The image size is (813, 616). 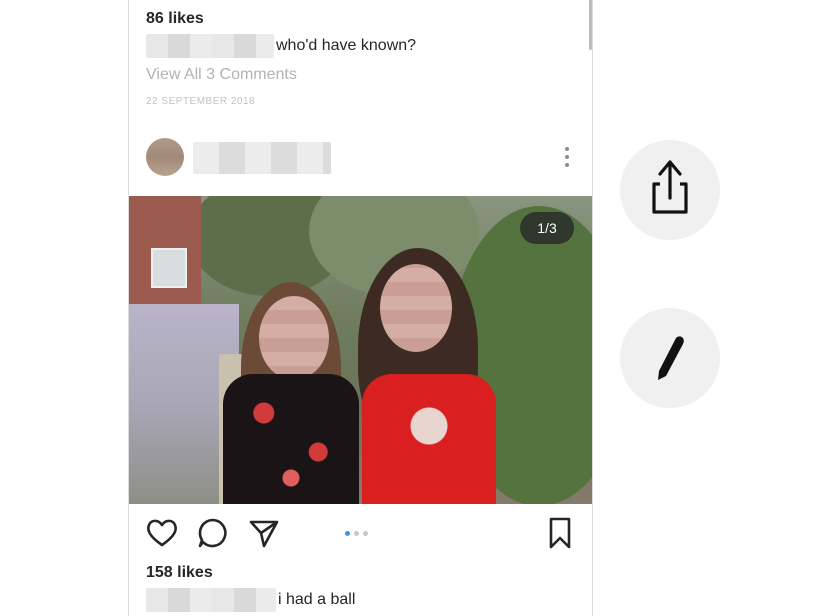 I want to click on likes-count: 86 likes, so click(x=175, y=19).